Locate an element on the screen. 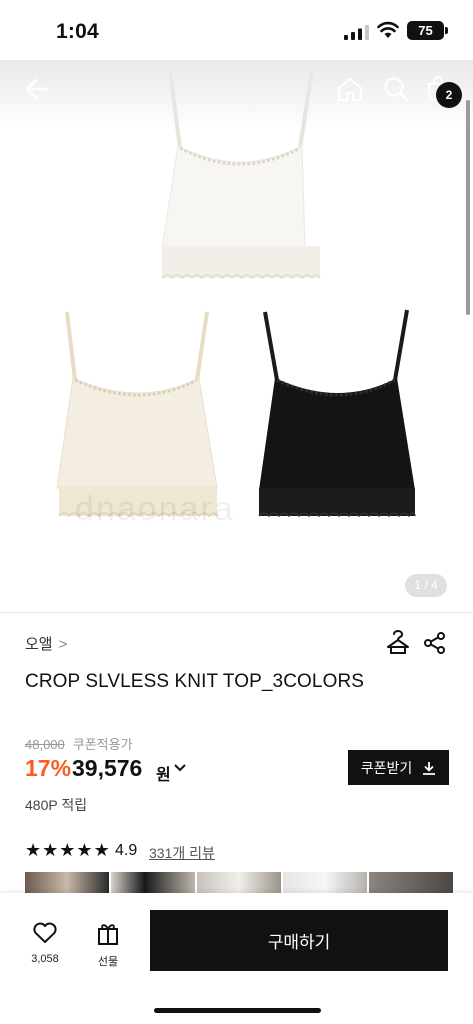  scrollbar is located at coordinates (468, 207).